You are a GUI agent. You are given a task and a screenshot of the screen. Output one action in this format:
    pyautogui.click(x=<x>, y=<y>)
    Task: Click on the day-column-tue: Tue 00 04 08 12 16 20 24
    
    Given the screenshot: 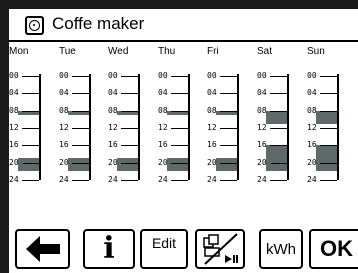 What is the action you would take?
    pyautogui.click(x=84, y=134)
    